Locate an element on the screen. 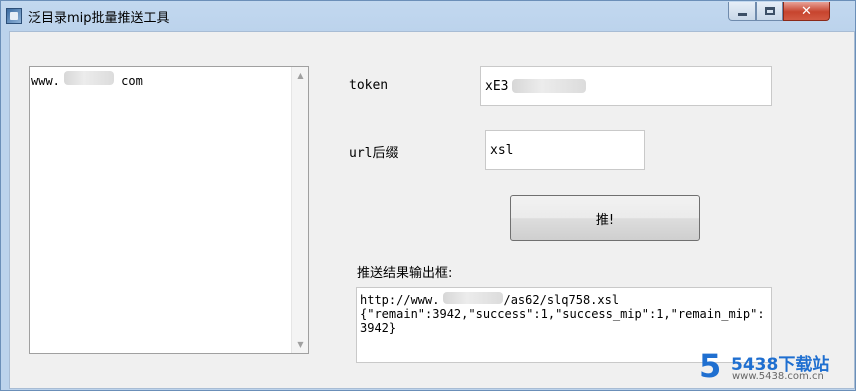 The width and height of the screenshot is (856, 391). output-label: 推送结果输出框: is located at coordinates (405, 273).